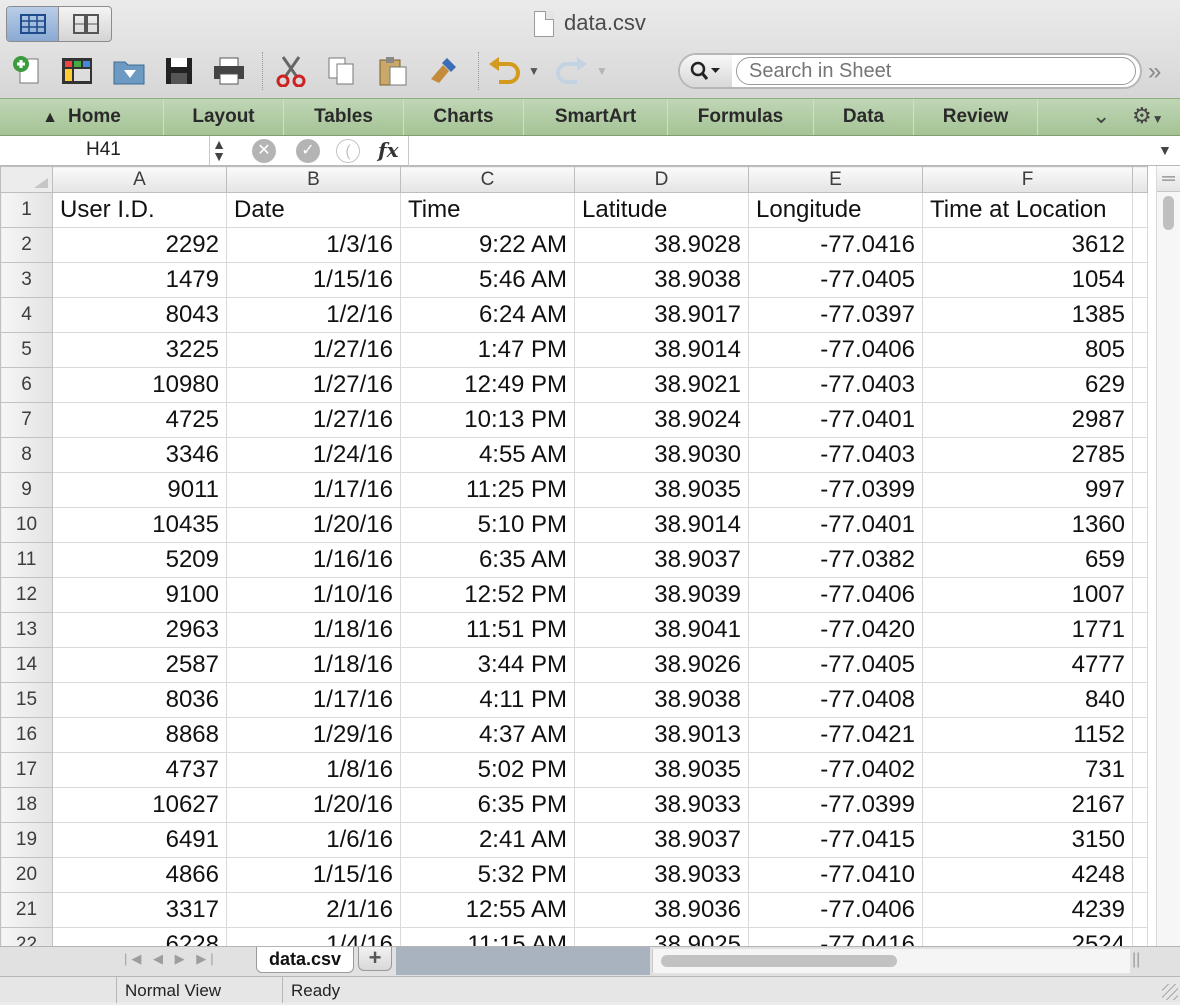 Image resolution: width=1180 pixels, height=1005 pixels. I want to click on column-title-cell: Time at Location, so click(1027, 210).